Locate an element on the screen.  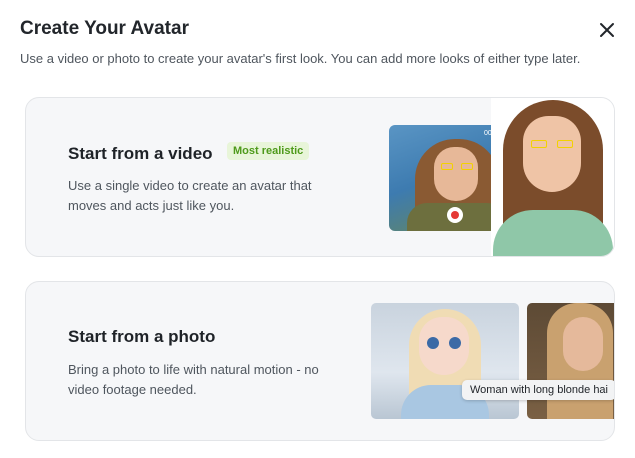
image-tooltip: Woman with long blonde hai is located at coordinates (538, 390).